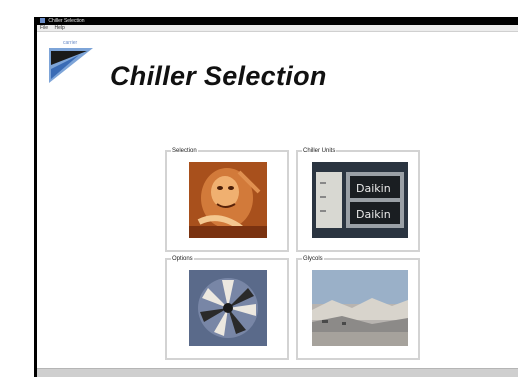  What do you see at coordinates (373, 188) in the screenshot?
I see `chiller-panel-label-top: Daikin` at bounding box center [373, 188].